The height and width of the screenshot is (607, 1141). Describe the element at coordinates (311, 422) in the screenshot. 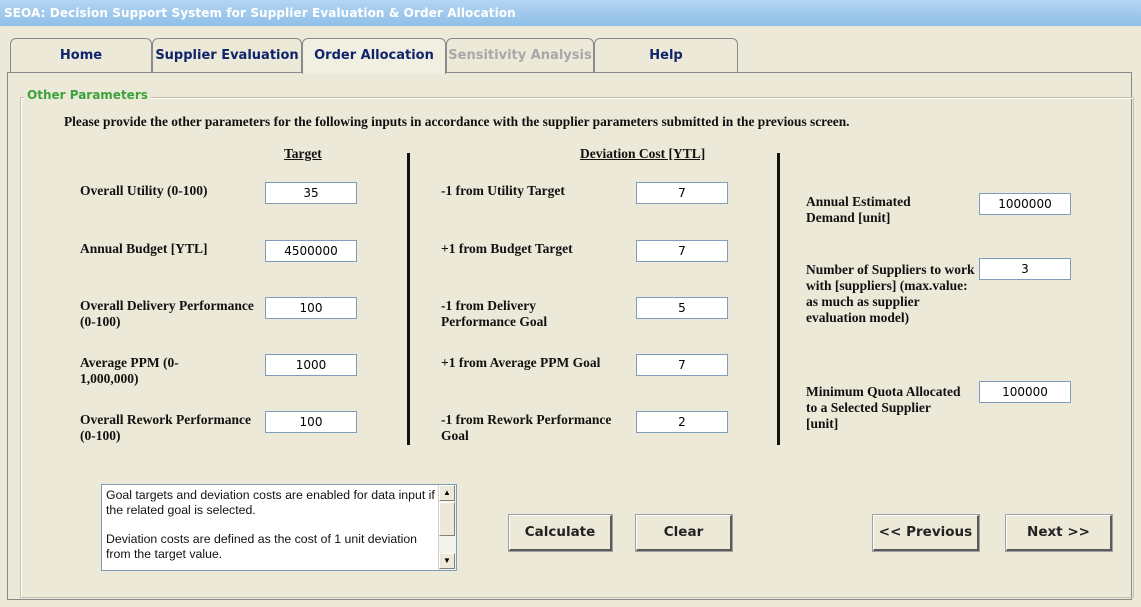

I see `target-rework-field: 100` at that location.